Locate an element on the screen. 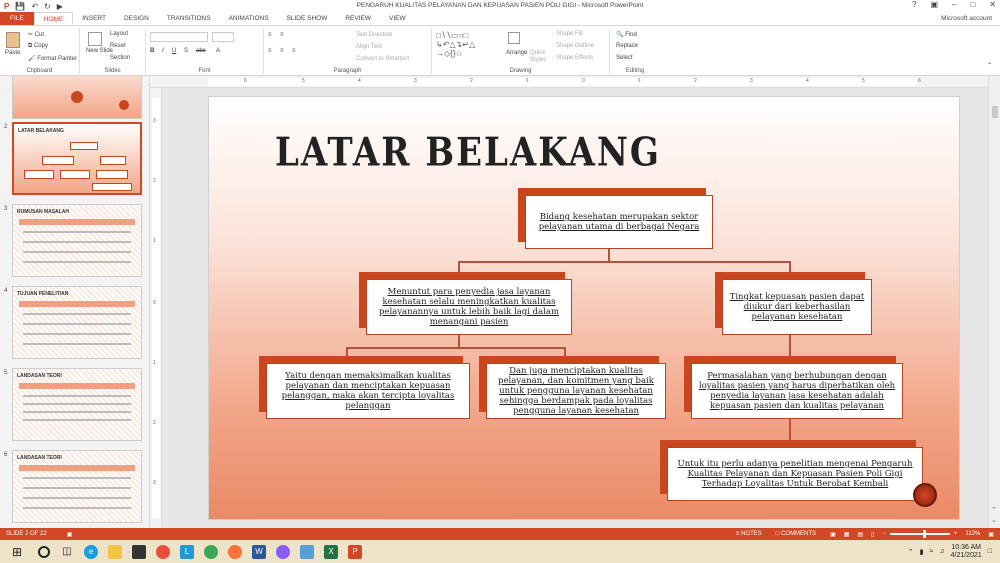 The height and width of the screenshot is (563, 1000). previous-slide-icon: ⌃ is located at coordinates (994, 510).